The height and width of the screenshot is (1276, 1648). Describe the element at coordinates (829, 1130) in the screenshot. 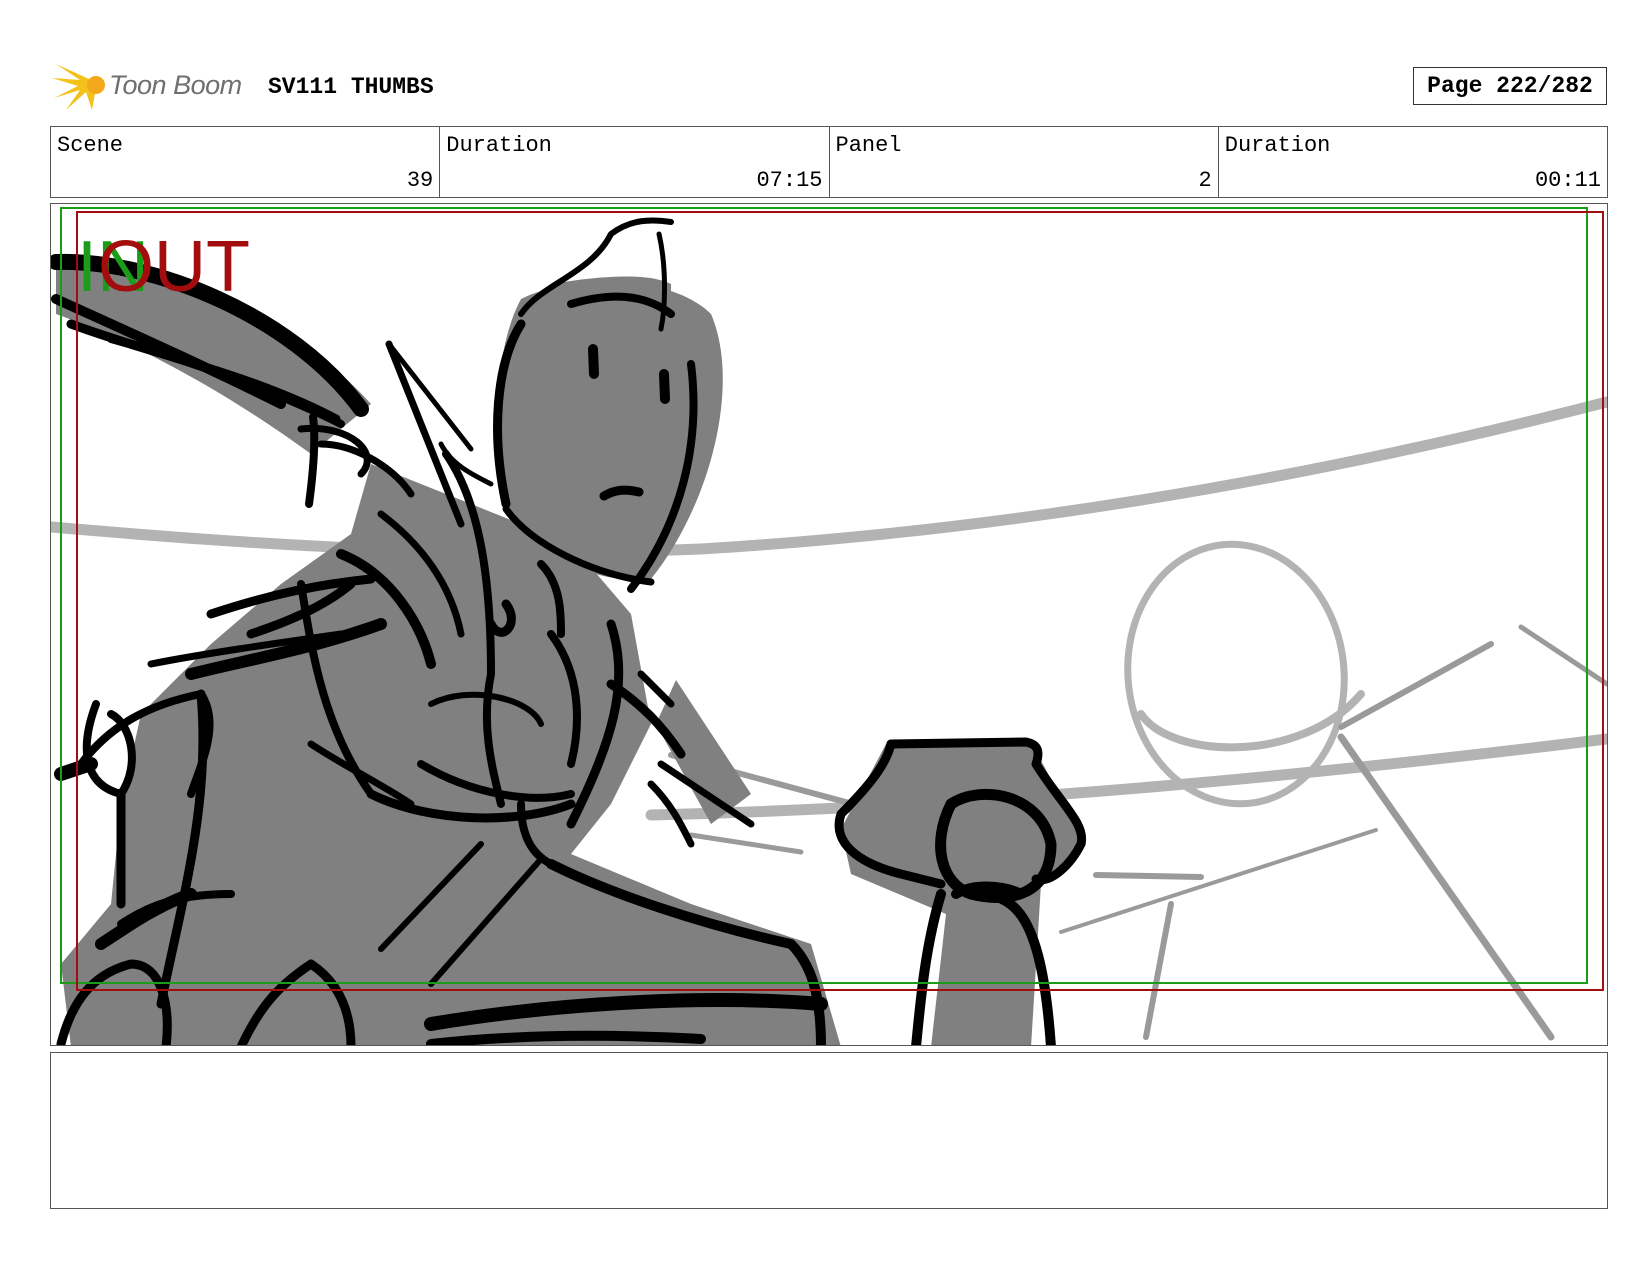

I see `panel-notes` at that location.